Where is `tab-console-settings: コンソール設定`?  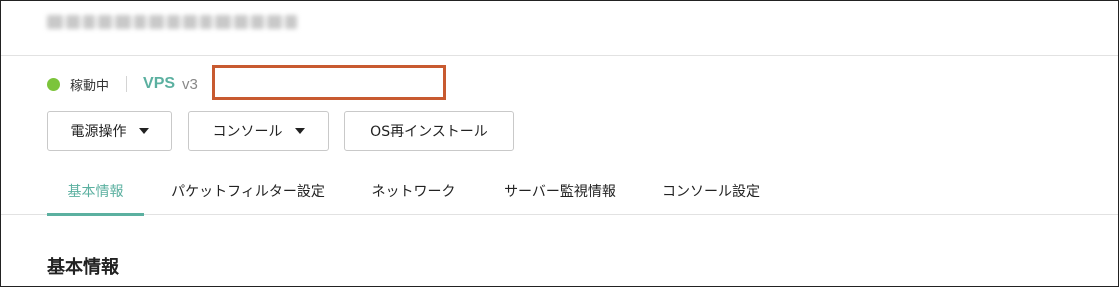 tab-console-settings: コンソール設定 is located at coordinates (711, 191).